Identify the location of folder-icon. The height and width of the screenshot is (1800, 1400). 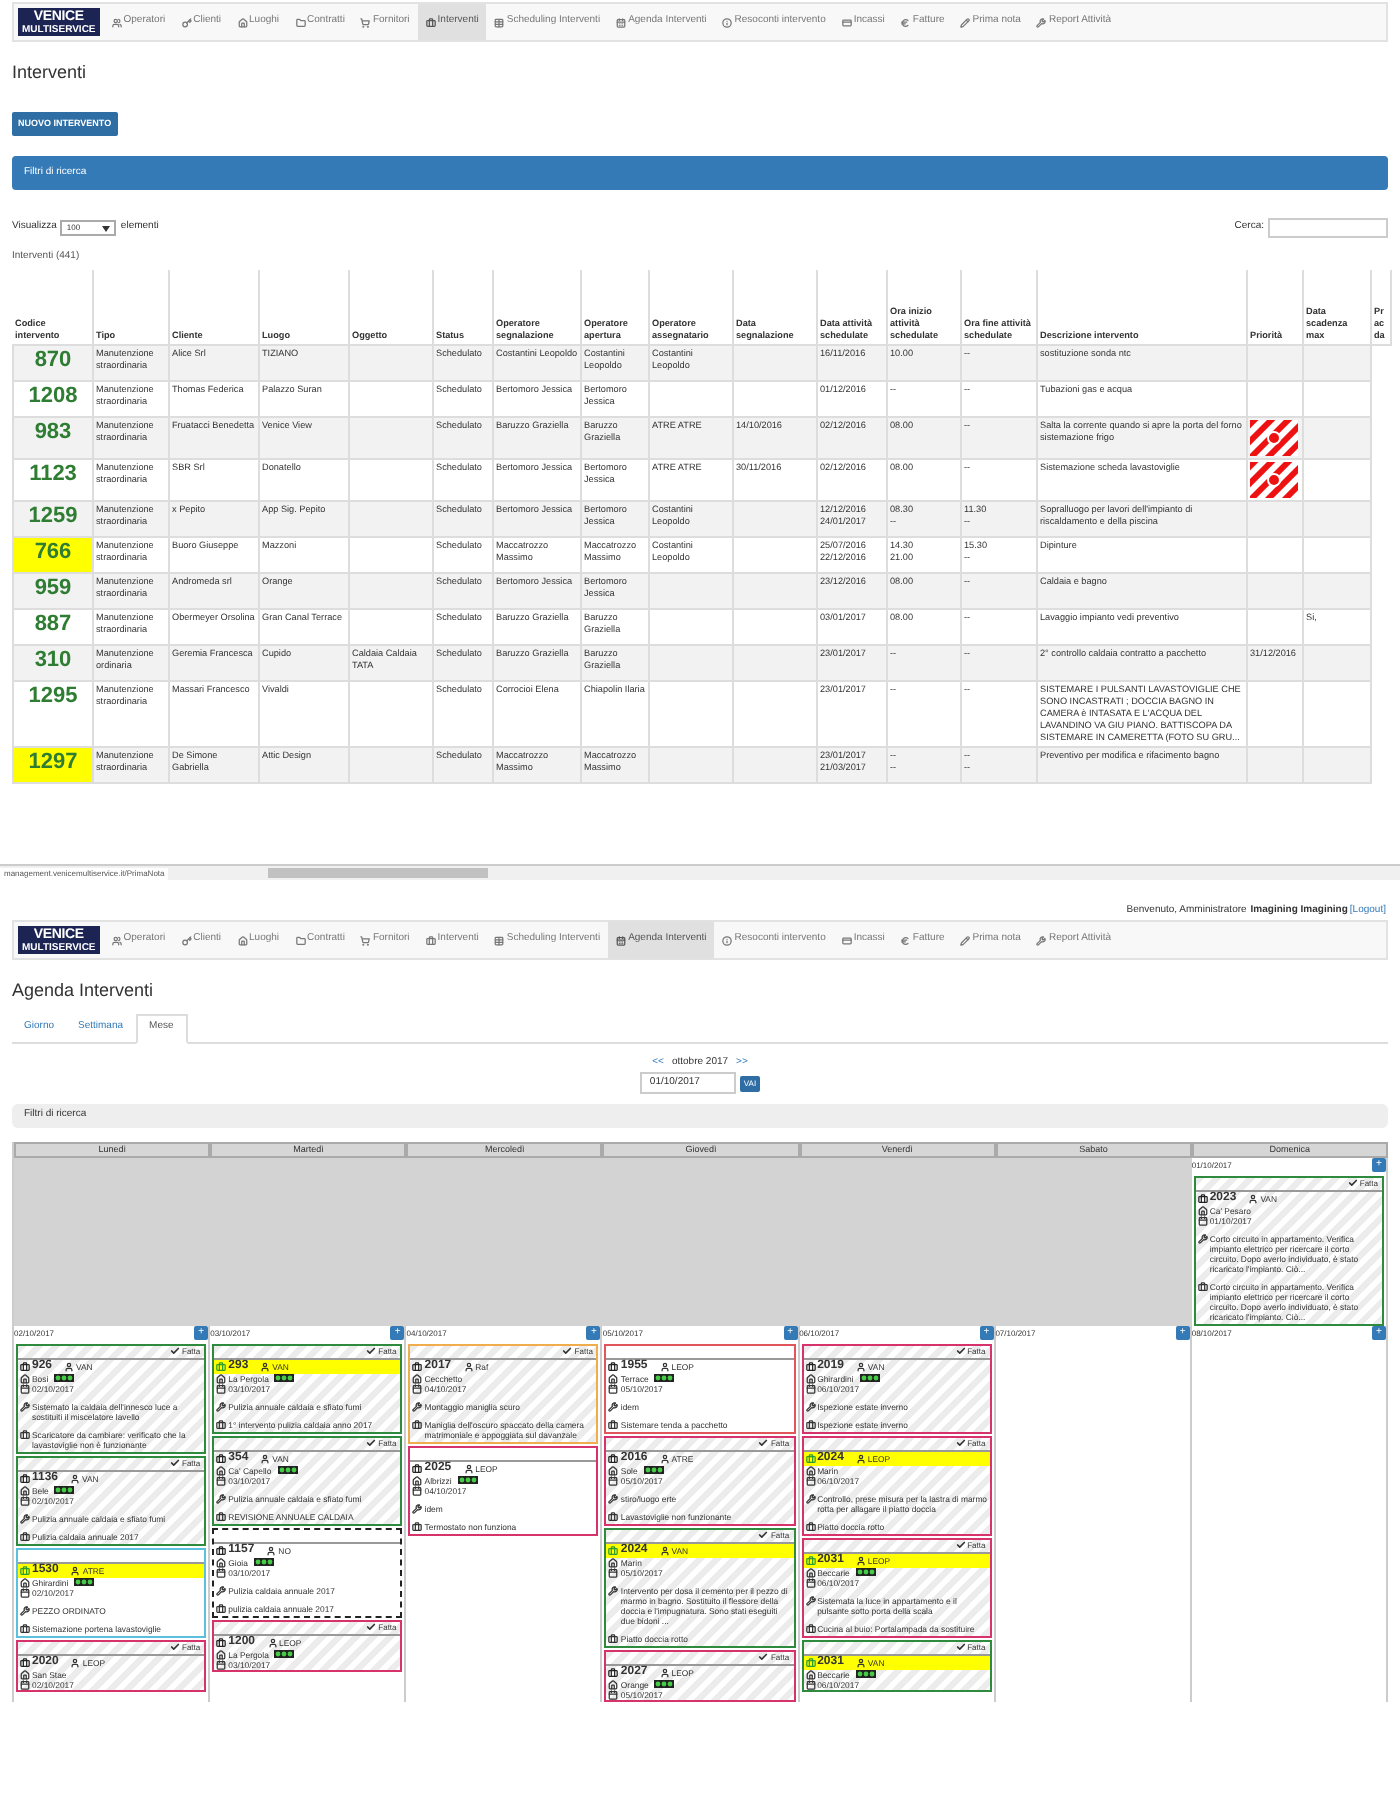
(300, 22).